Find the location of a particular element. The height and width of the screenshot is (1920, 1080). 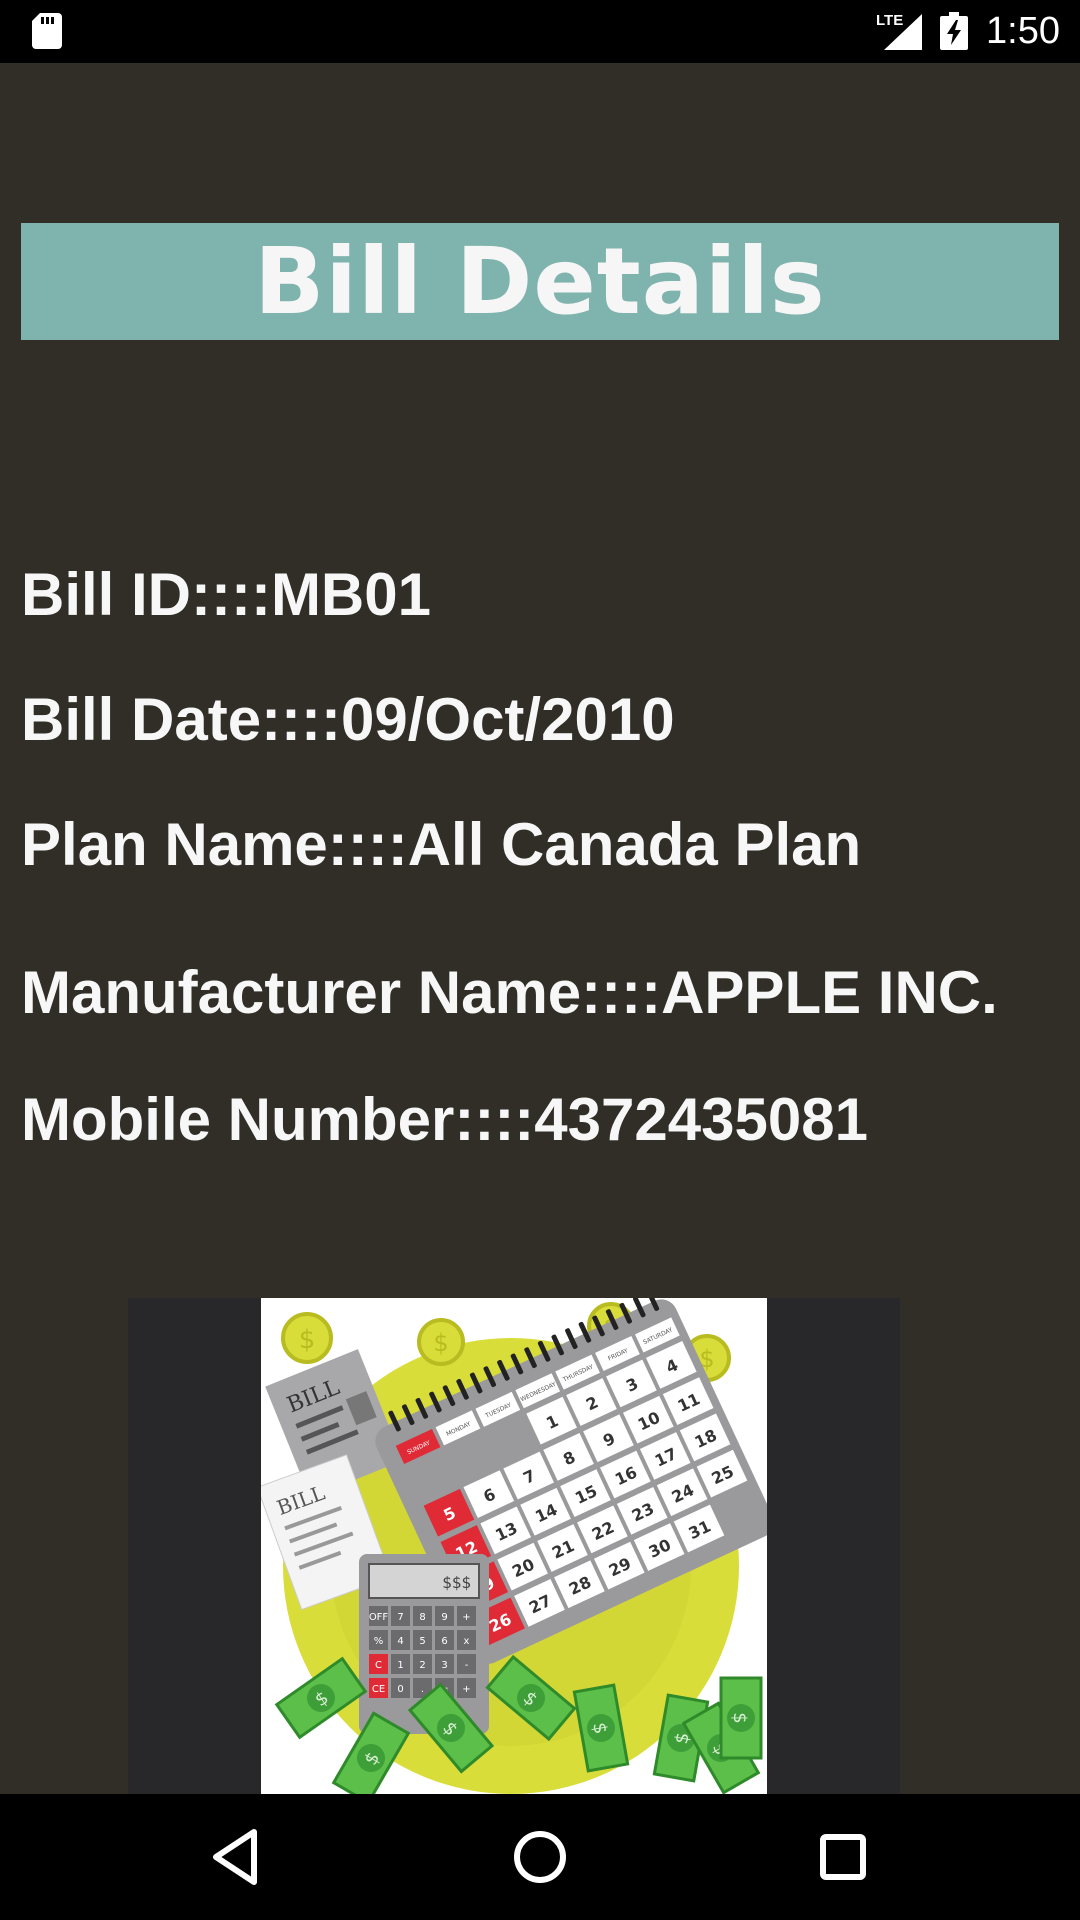

calculator-key: 3 is located at coordinates (444, 1664).